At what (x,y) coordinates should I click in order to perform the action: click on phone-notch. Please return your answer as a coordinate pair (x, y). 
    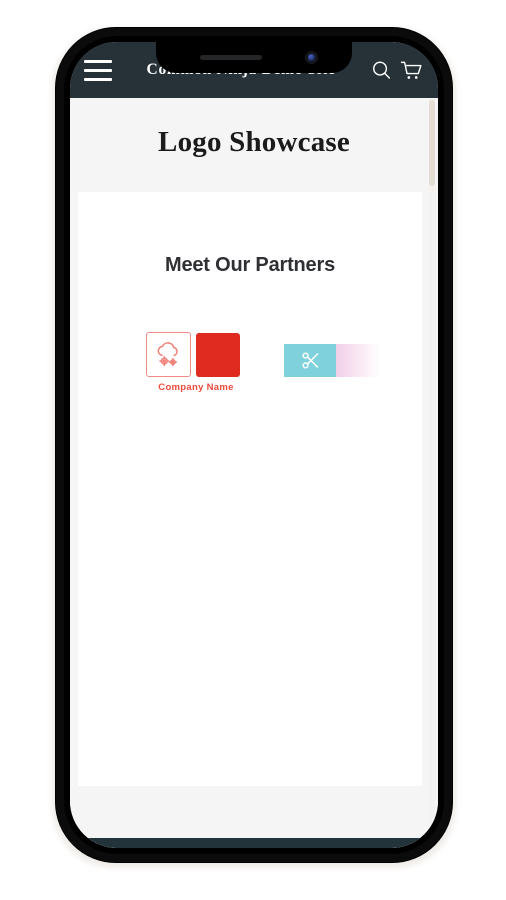
    Looking at the image, I should click on (254, 57).